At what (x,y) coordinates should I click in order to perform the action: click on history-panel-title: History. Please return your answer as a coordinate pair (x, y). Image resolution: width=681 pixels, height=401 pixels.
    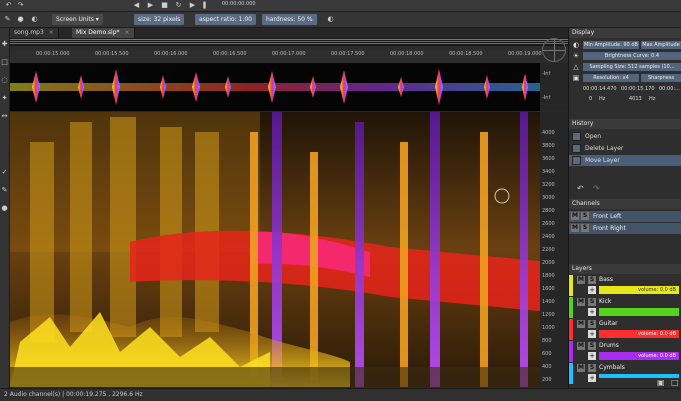
    Looking at the image, I should click on (625, 124).